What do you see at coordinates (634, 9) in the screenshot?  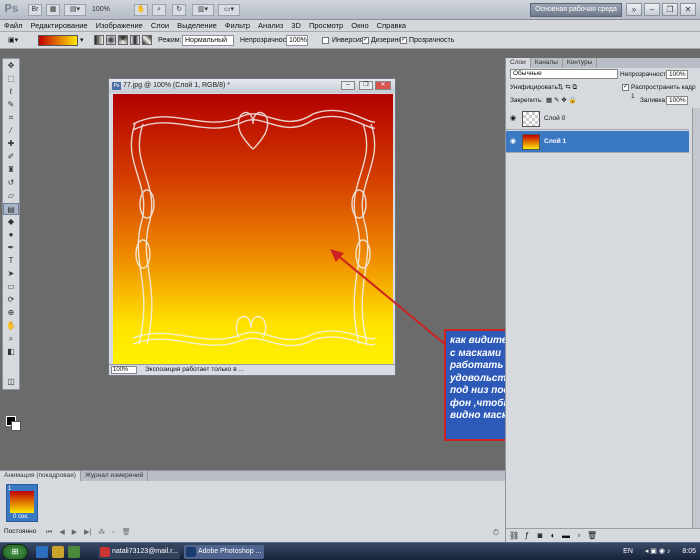 I see `expand-icon: »` at bounding box center [634, 9].